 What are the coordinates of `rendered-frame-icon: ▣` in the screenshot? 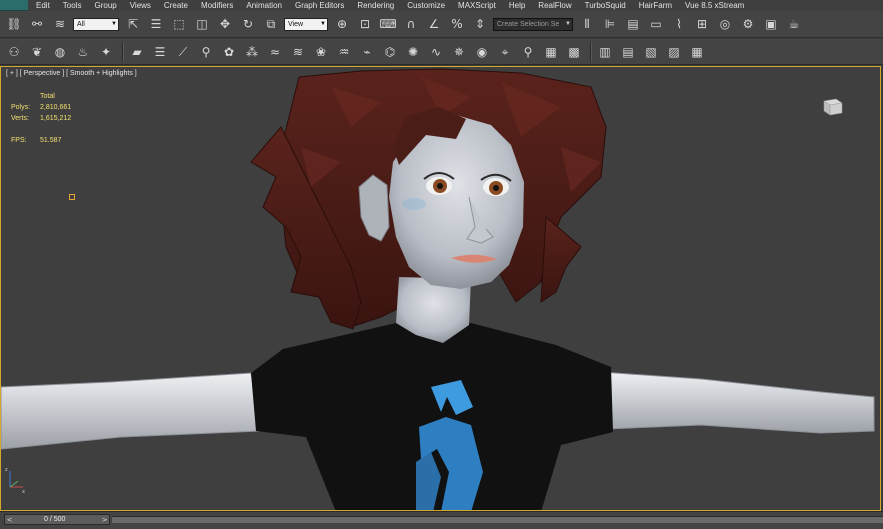 It's located at (771, 24).